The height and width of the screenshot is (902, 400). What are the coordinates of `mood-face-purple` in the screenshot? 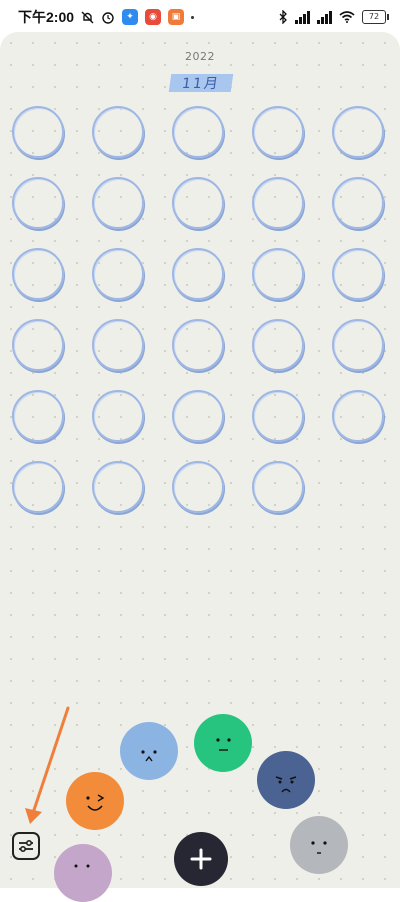 It's located at (83, 873).